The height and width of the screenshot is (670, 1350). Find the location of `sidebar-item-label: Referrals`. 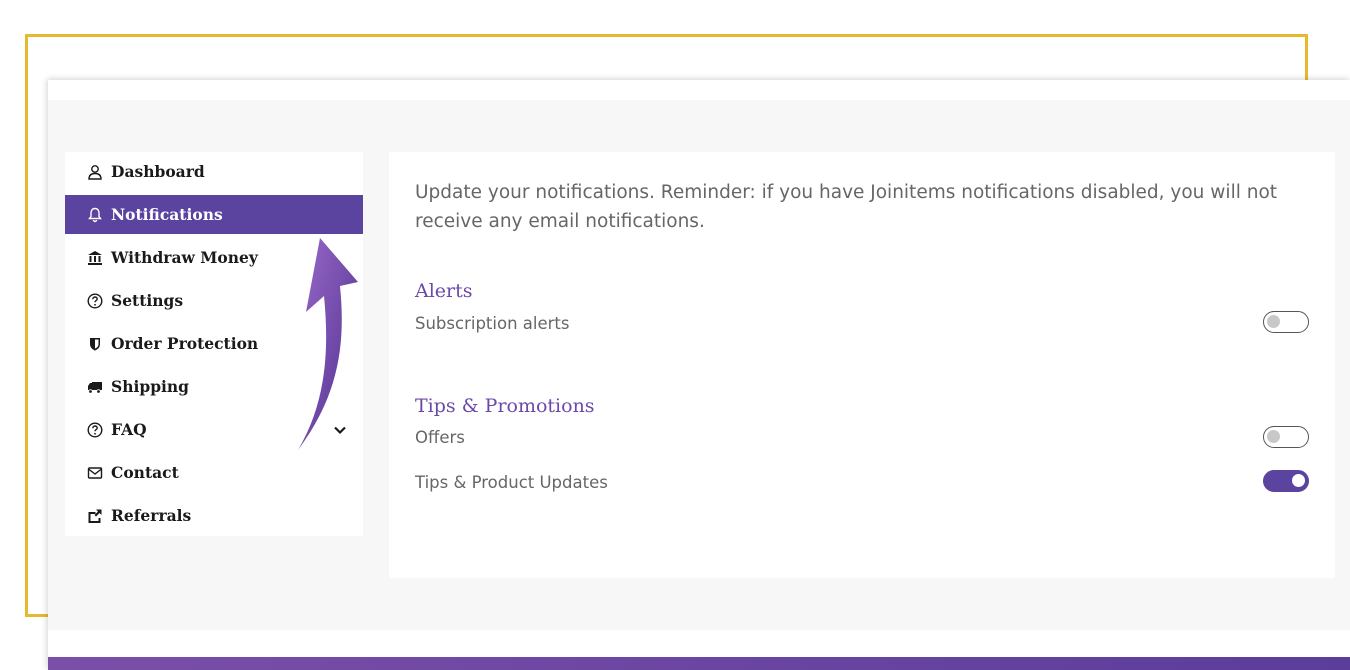

sidebar-item-label: Referrals is located at coordinates (151, 515).